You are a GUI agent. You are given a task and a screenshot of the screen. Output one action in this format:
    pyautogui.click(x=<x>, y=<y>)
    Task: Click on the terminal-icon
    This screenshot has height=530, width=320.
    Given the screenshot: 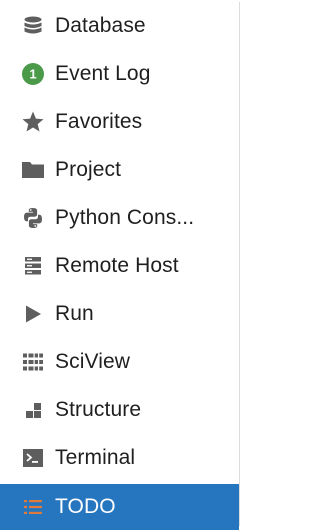 What is the action you would take?
    pyautogui.click(x=33, y=458)
    